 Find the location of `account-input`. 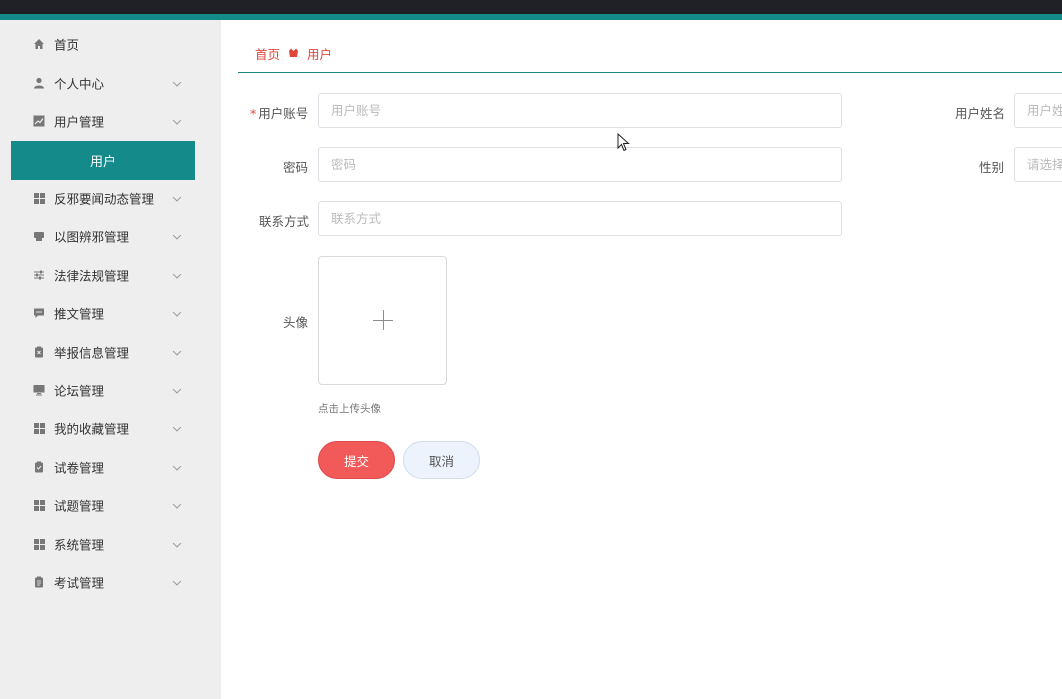

account-input is located at coordinates (580, 110).